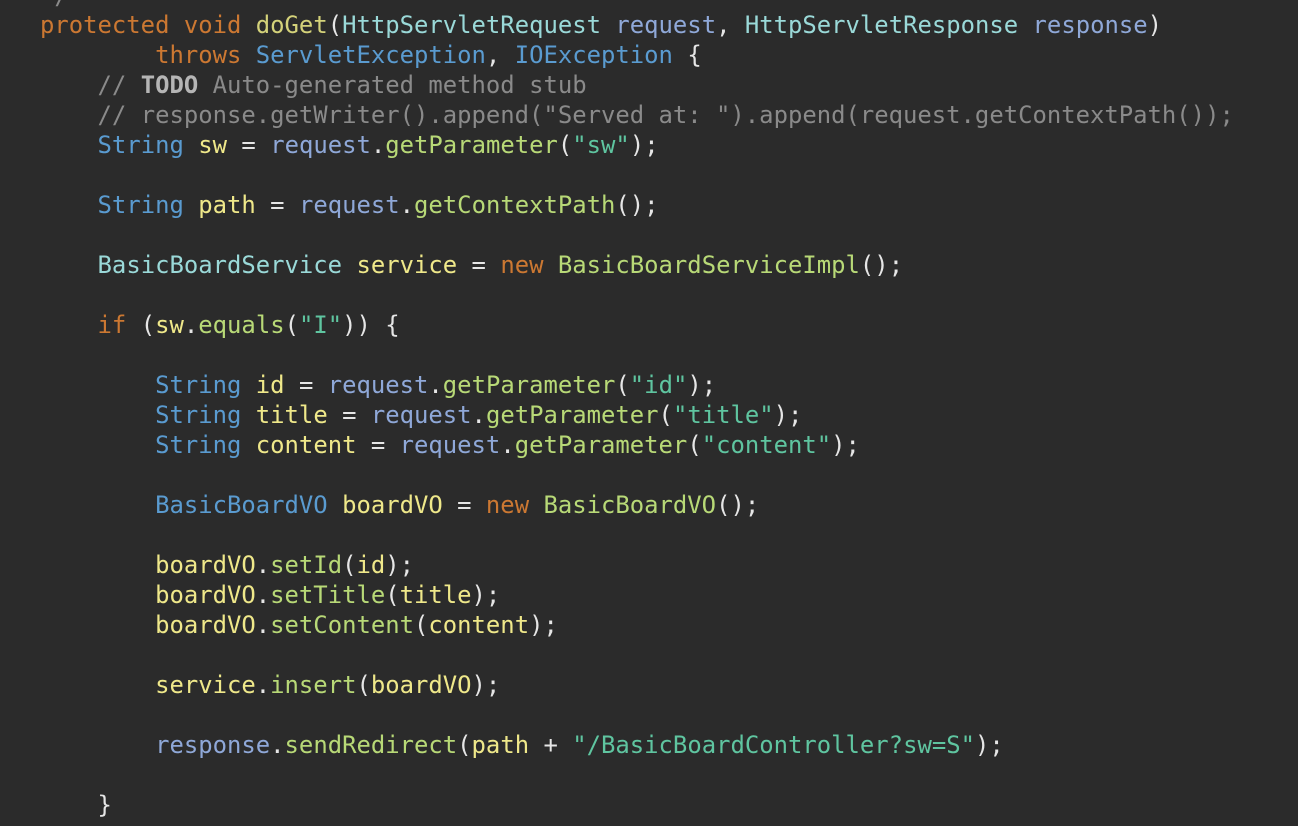  What do you see at coordinates (773, 745) in the screenshot?
I see `code-token-string: "/BasicBoardController?sw=S"` at bounding box center [773, 745].